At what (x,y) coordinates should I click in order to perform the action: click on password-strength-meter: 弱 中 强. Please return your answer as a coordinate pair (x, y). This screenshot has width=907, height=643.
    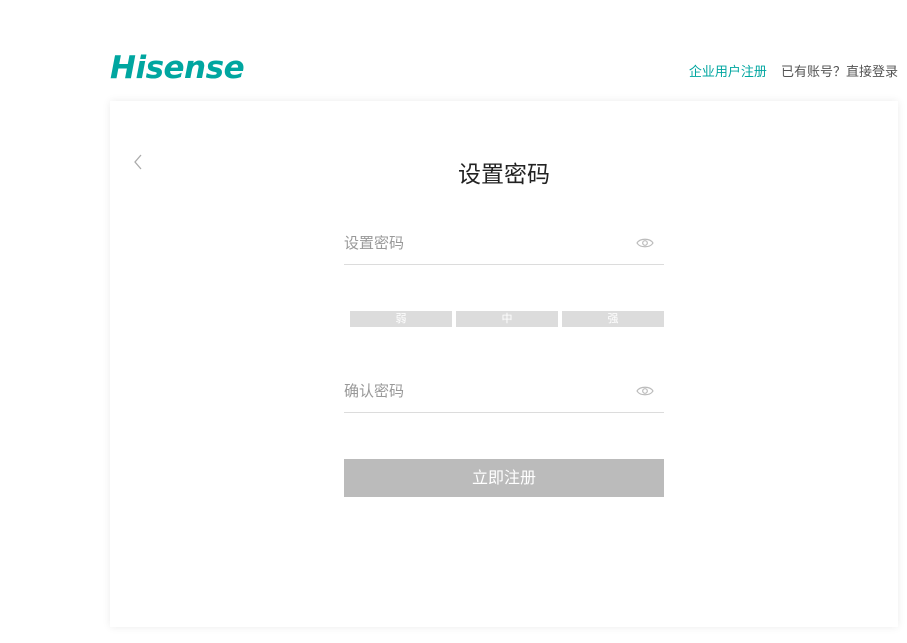
    Looking at the image, I should click on (507, 319).